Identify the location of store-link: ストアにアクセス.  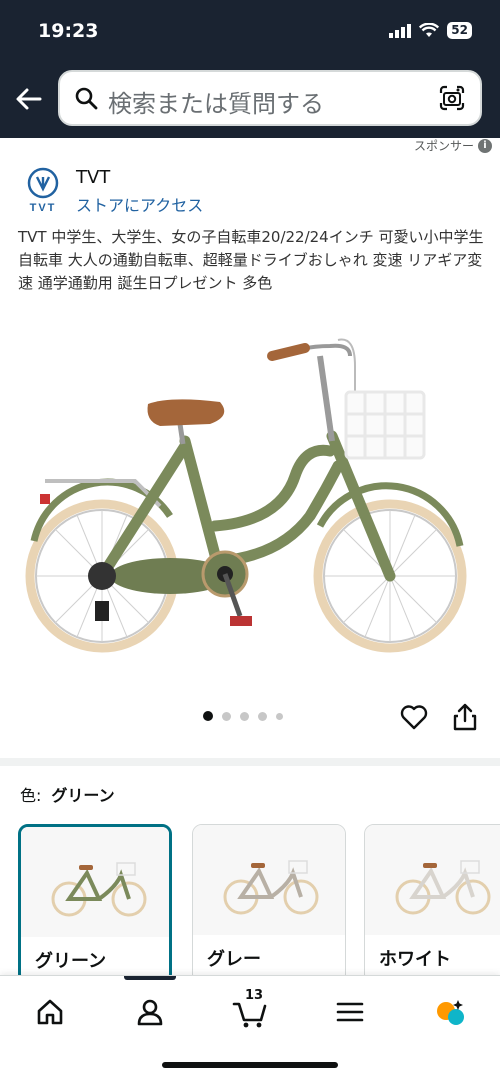
(139, 204).